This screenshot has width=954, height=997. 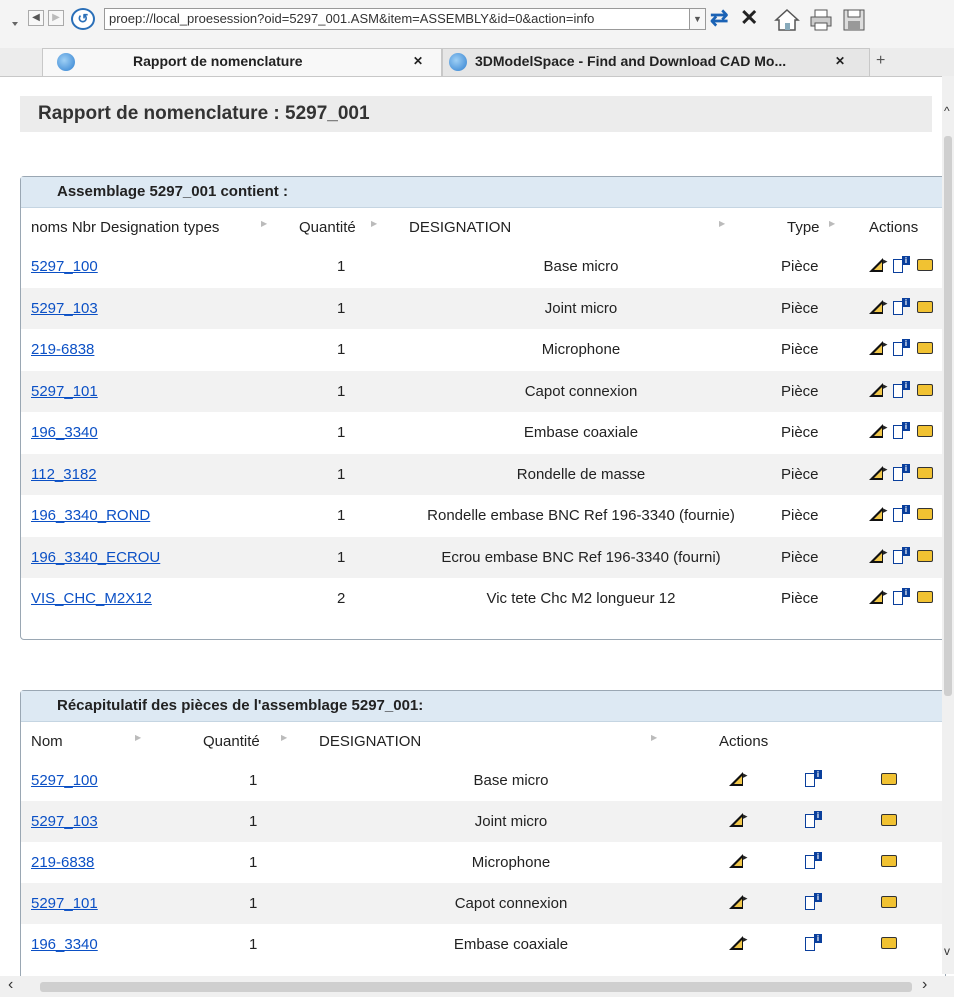 What do you see at coordinates (803, 227) in the screenshot?
I see `col-header-type: Type` at bounding box center [803, 227].